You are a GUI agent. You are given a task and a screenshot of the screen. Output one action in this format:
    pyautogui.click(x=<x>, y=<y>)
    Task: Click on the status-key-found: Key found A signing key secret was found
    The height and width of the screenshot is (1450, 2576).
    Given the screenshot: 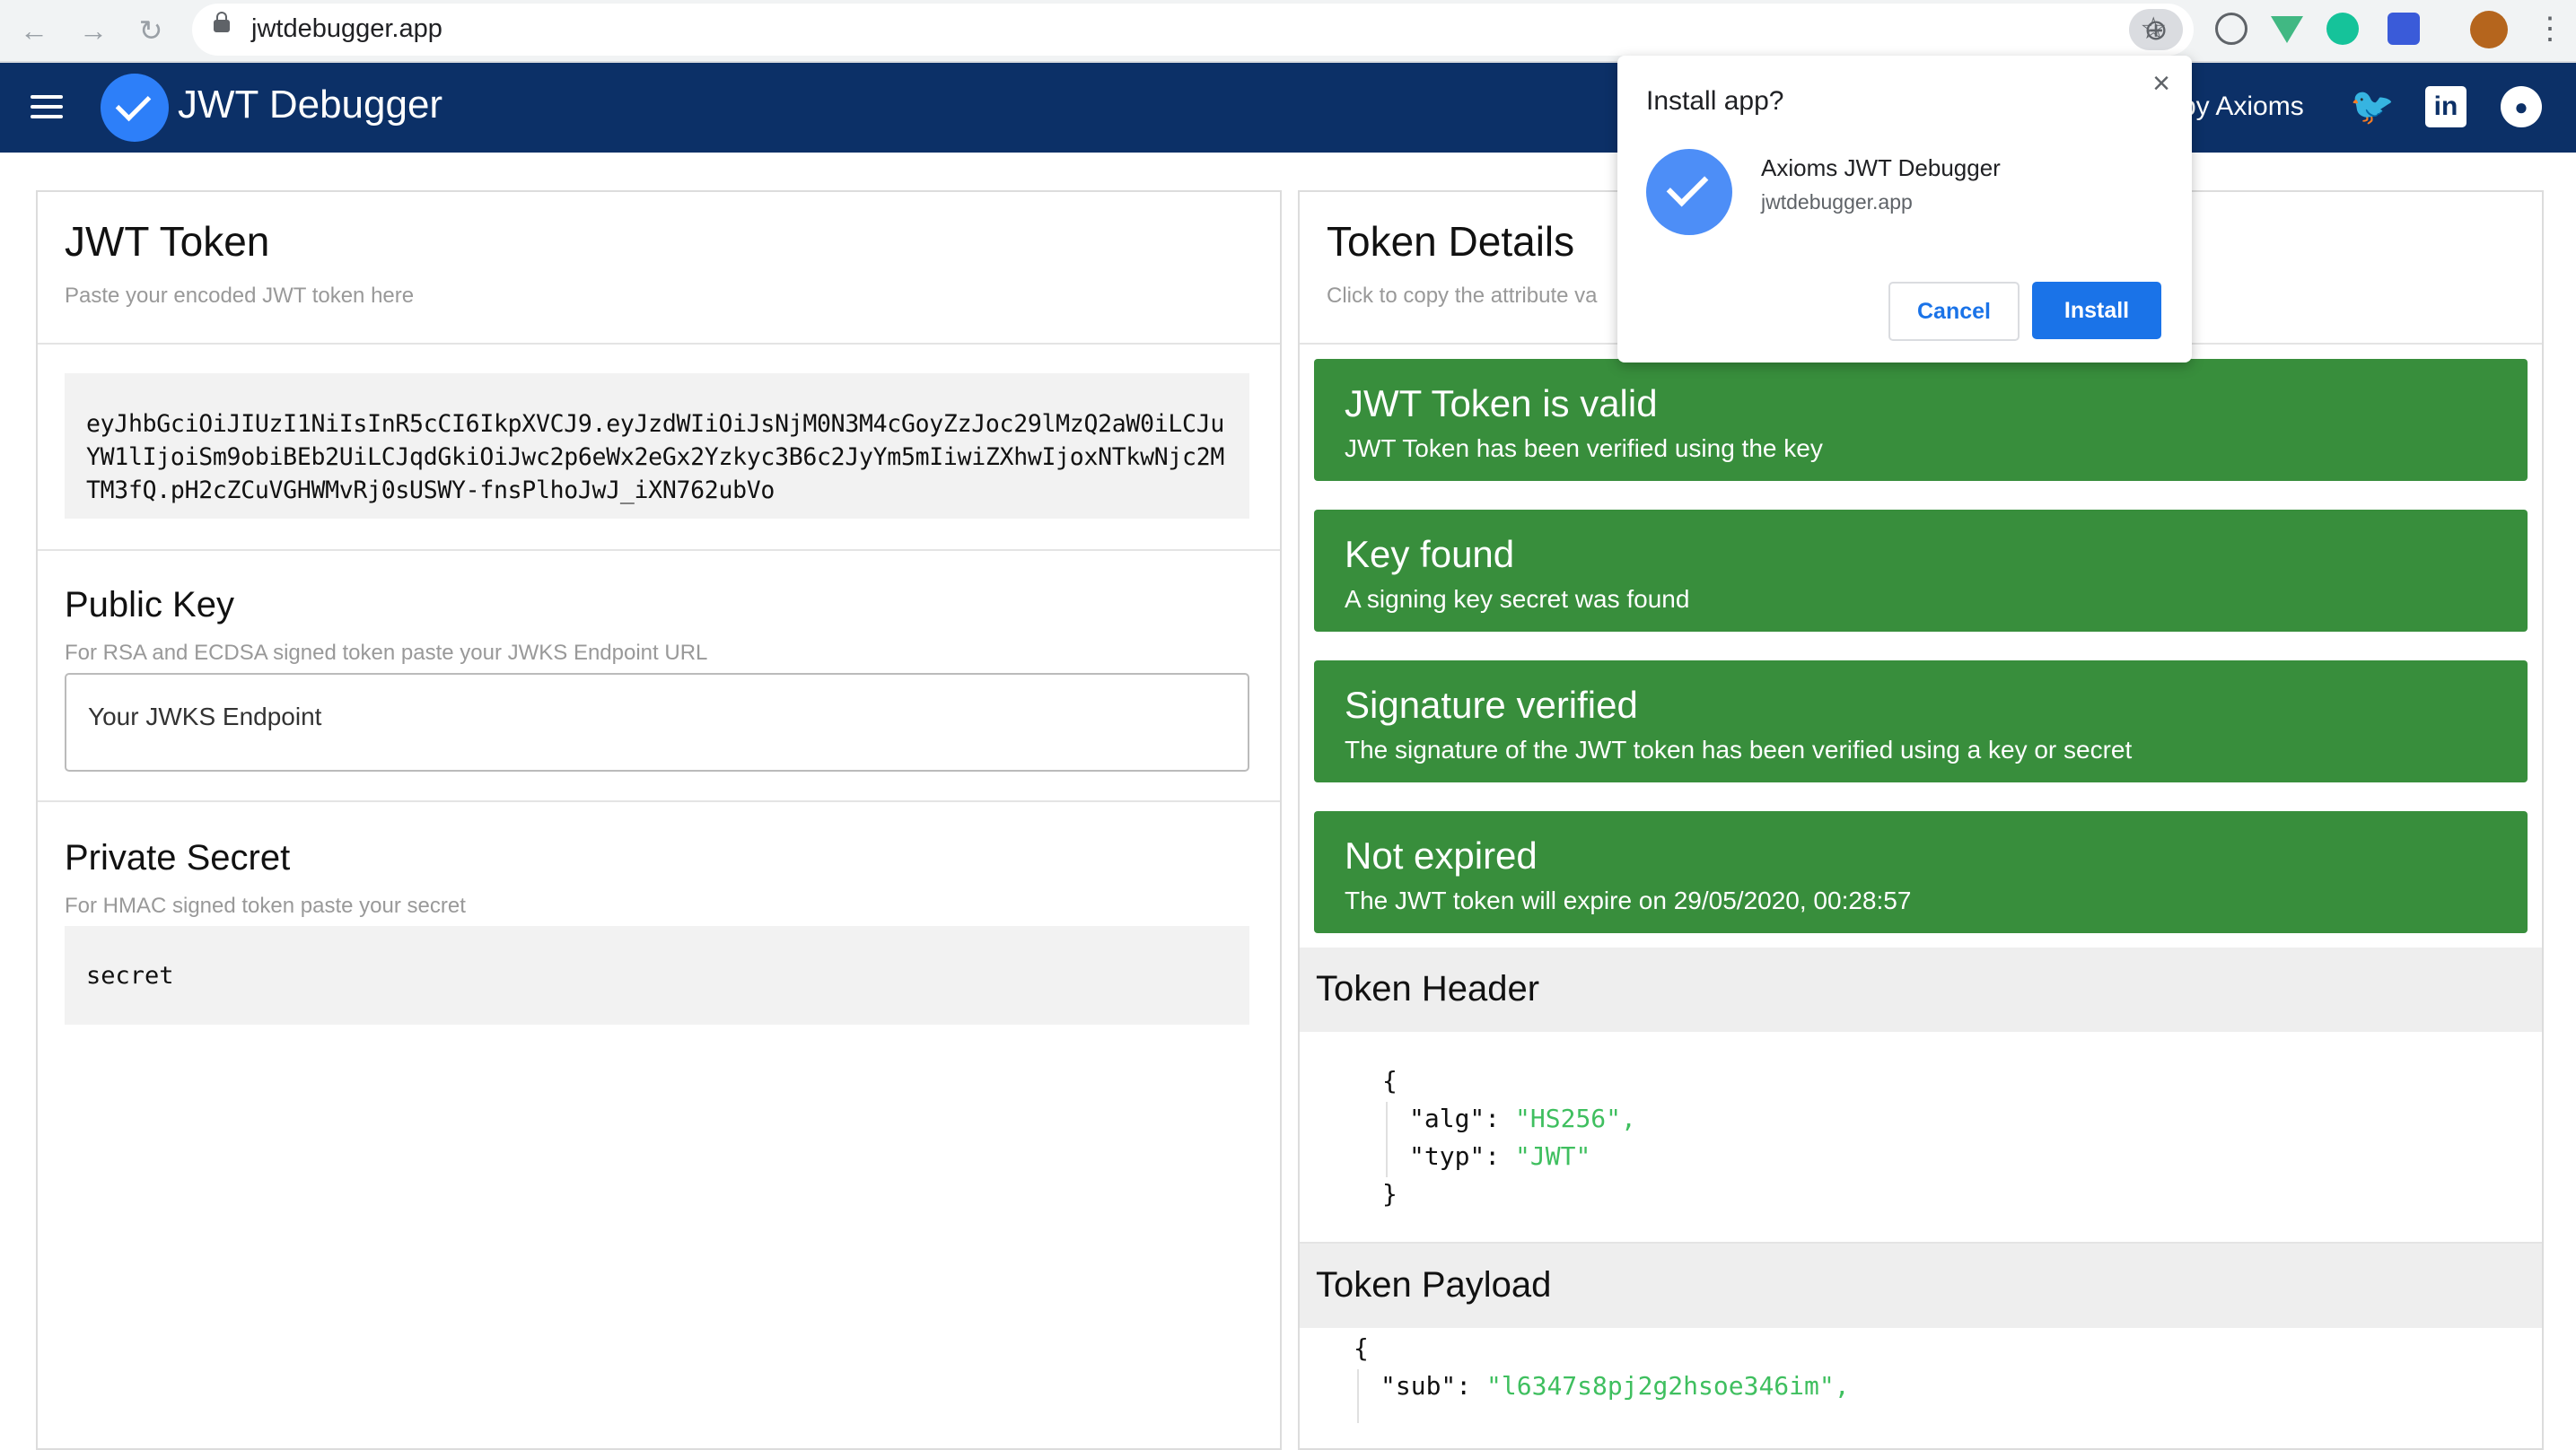 What is the action you would take?
    pyautogui.click(x=1921, y=571)
    